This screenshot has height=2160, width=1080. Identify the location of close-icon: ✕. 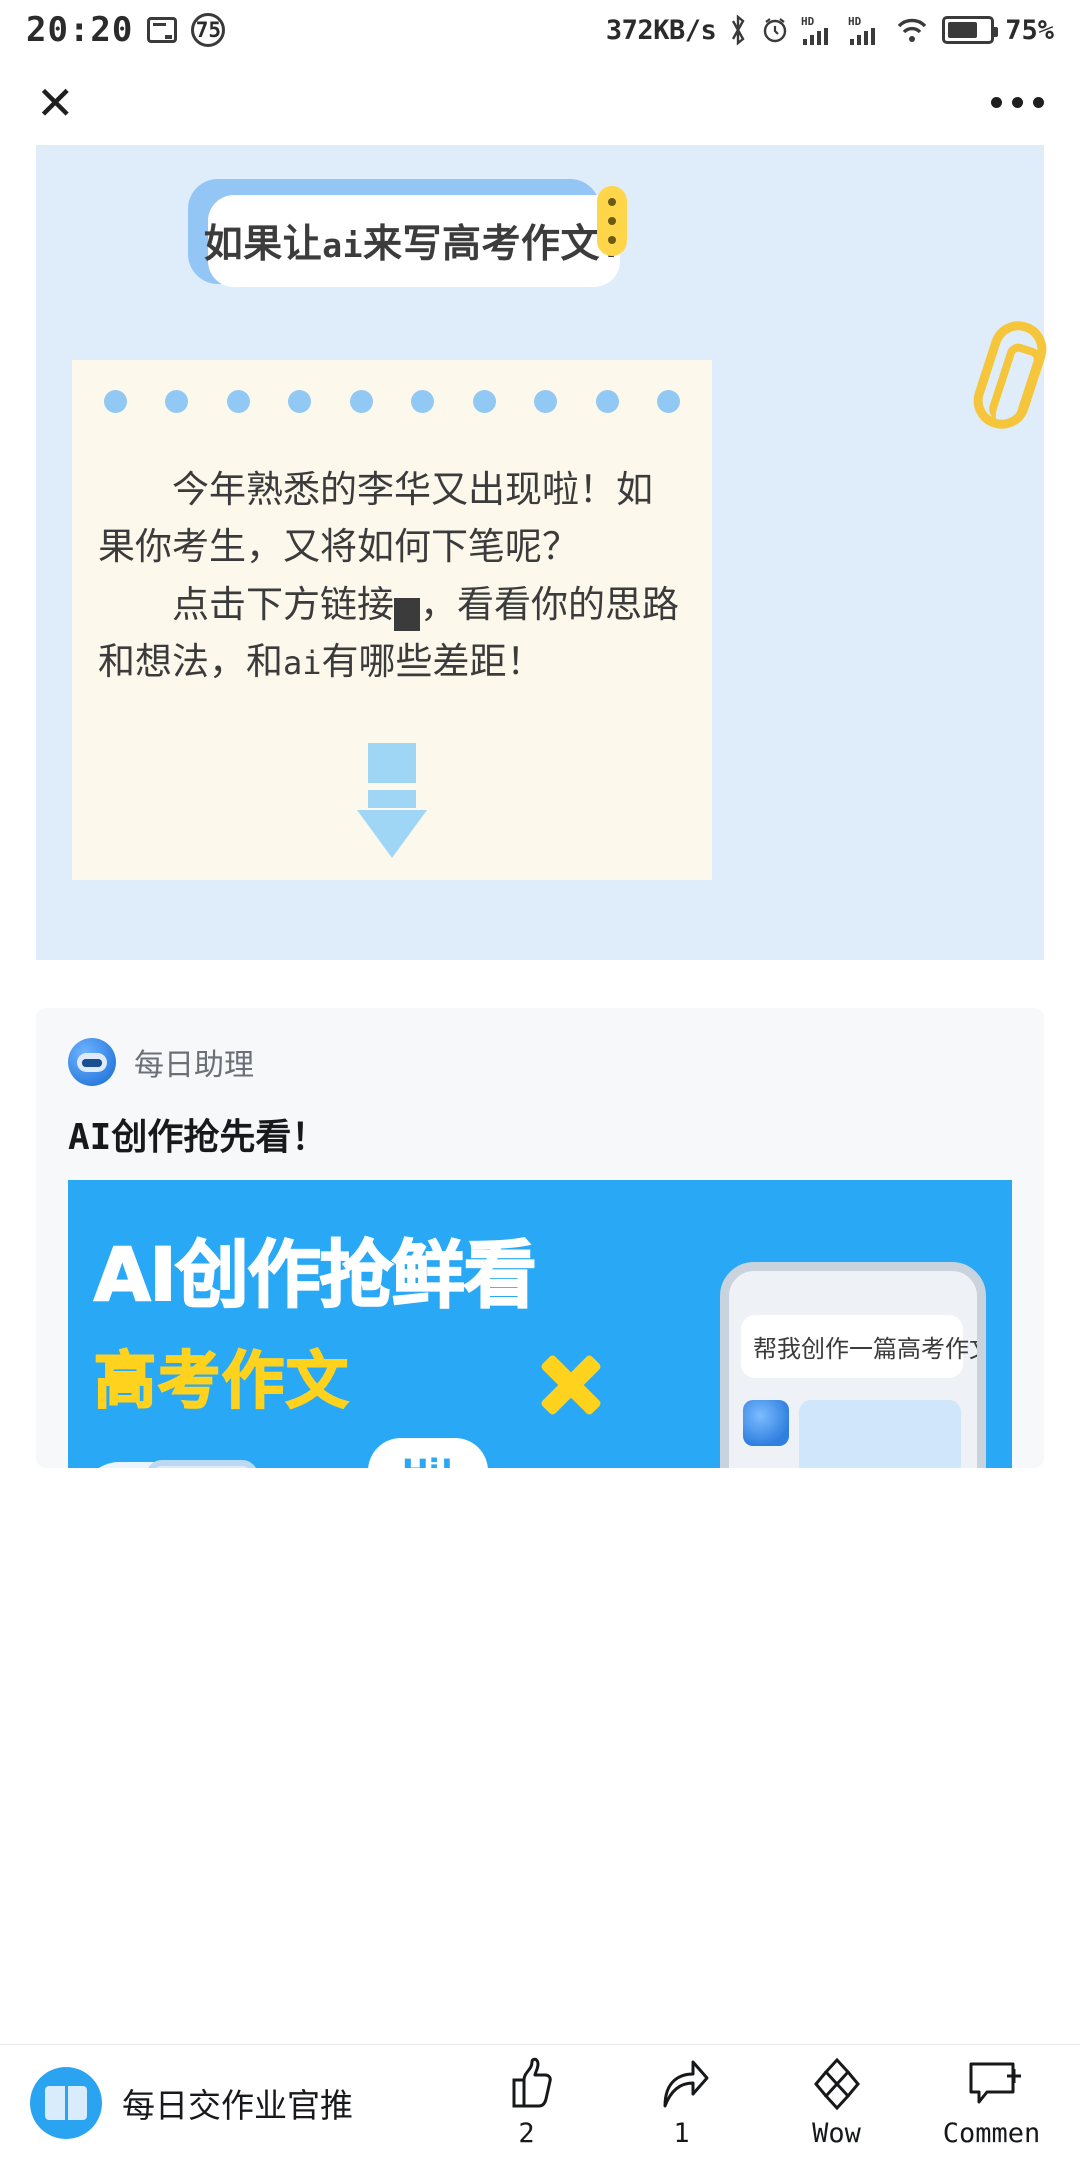
(55, 103).